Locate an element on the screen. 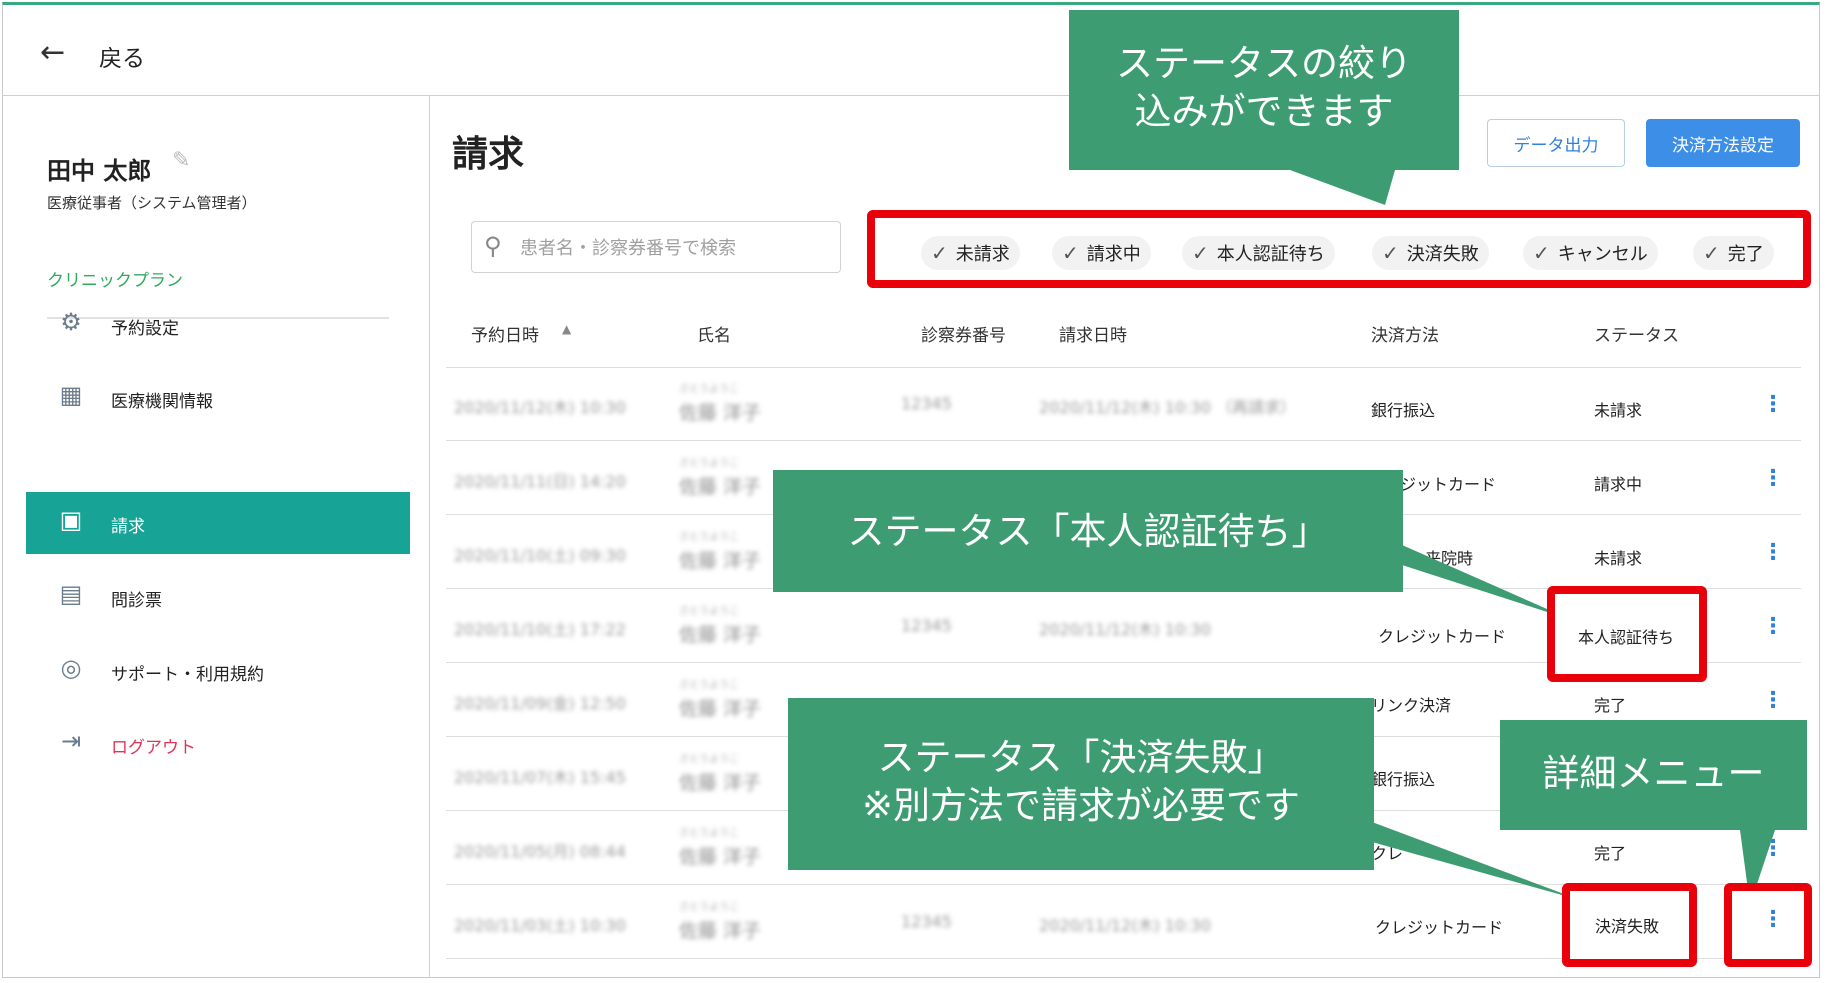 The image size is (1827, 983). row-status: 決済失敗 is located at coordinates (1627, 926).